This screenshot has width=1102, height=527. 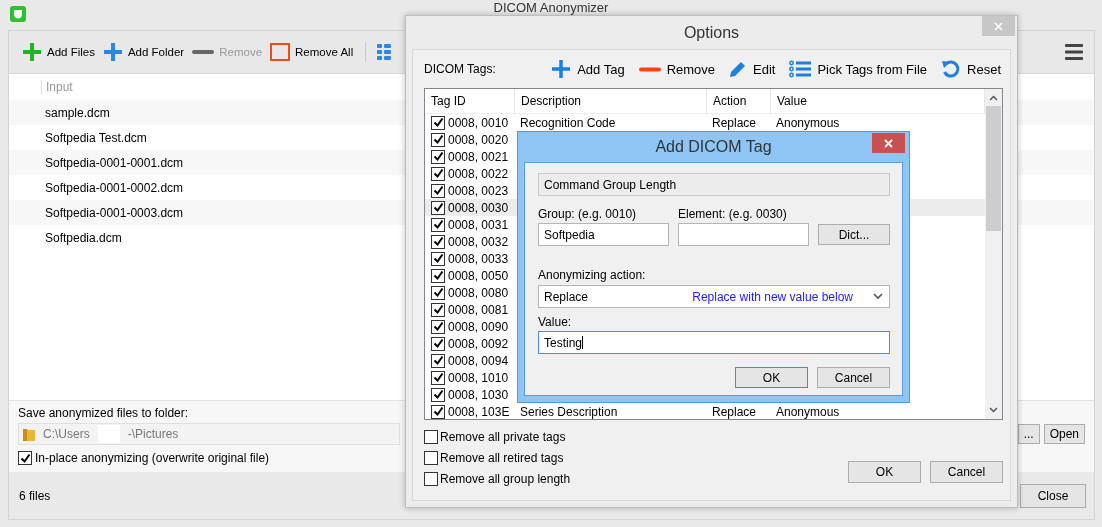 I want to click on element-label: Element: (e.g. 0030), so click(x=733, y=214).